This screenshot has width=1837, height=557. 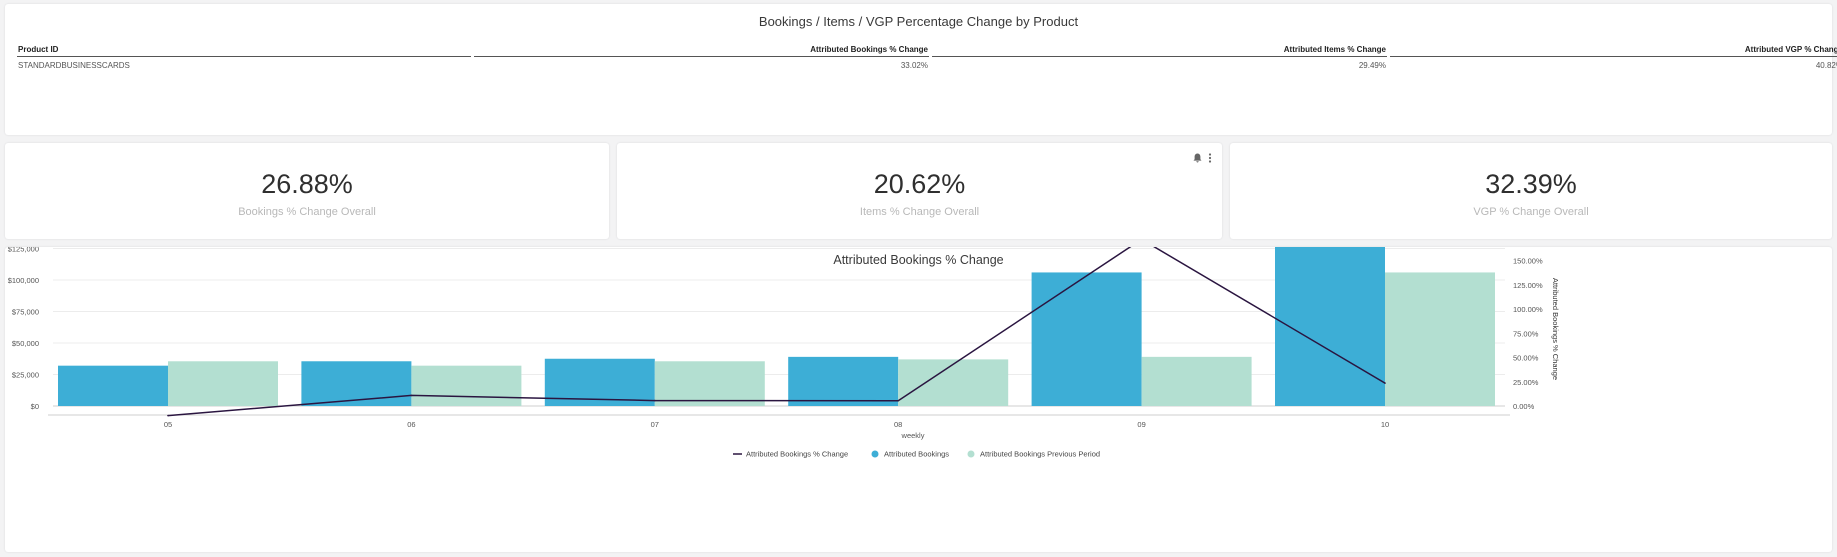 I want to click on kpi-label: Items % Change Overall, so click(x=919, y=212).